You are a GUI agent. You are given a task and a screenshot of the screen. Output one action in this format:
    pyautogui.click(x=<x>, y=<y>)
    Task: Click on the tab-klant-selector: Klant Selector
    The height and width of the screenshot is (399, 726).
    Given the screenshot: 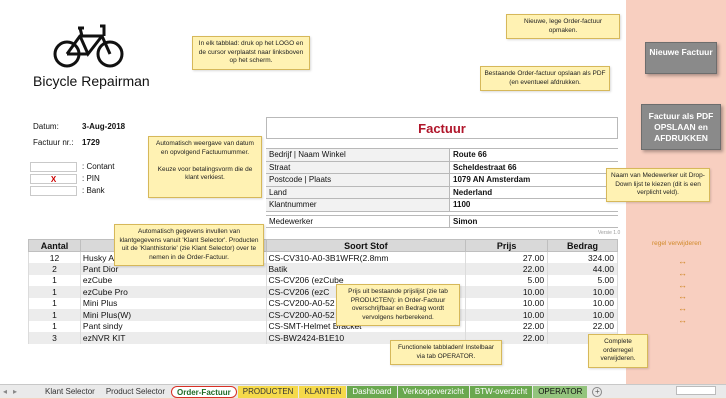 What is the action you would take?
    pyautogui.click(x=70, y=392)
    